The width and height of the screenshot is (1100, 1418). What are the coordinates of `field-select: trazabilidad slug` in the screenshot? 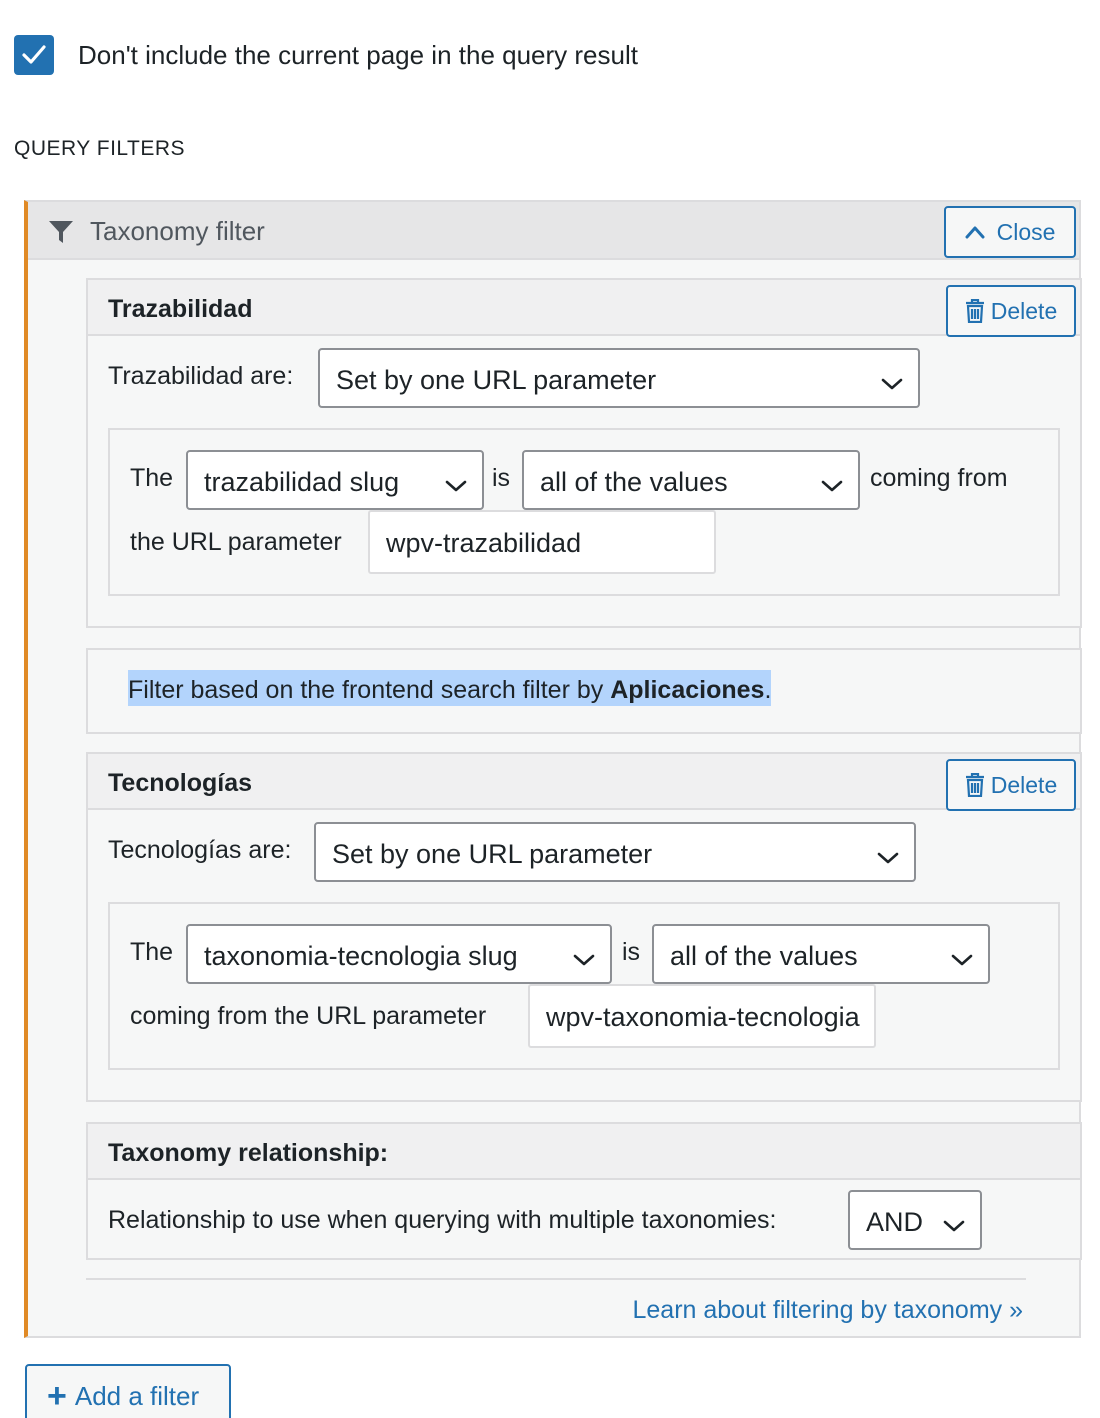 It's located at (335, 480).